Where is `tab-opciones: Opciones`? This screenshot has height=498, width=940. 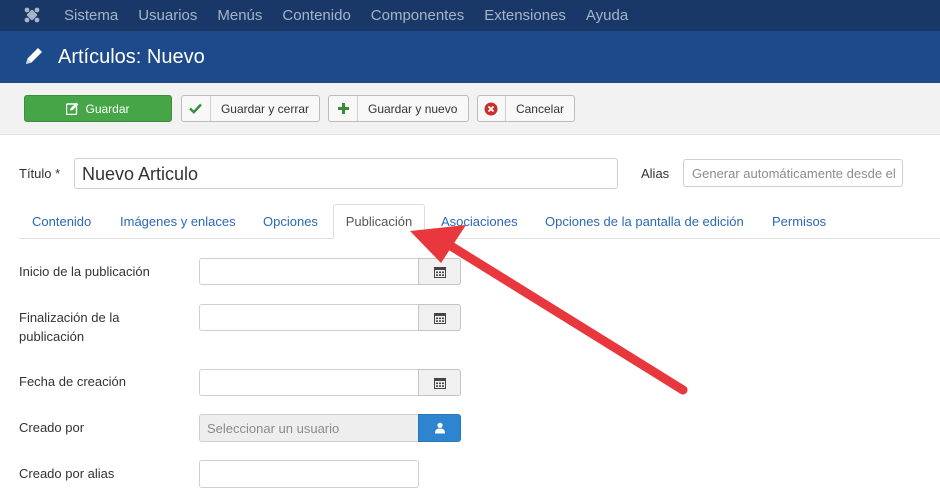
tab-opciones: Opciones is located at coordinates (290, 221).